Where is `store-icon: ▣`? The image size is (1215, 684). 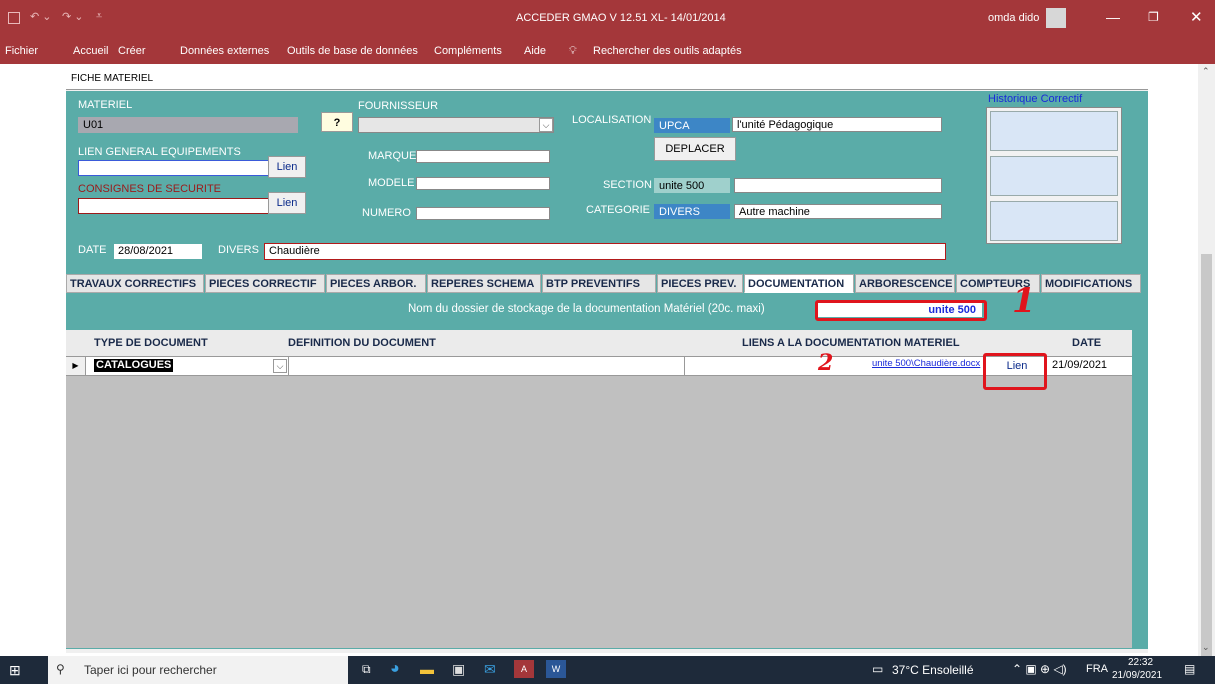 store-icon: ▣ is located at coordinates (458, 669).